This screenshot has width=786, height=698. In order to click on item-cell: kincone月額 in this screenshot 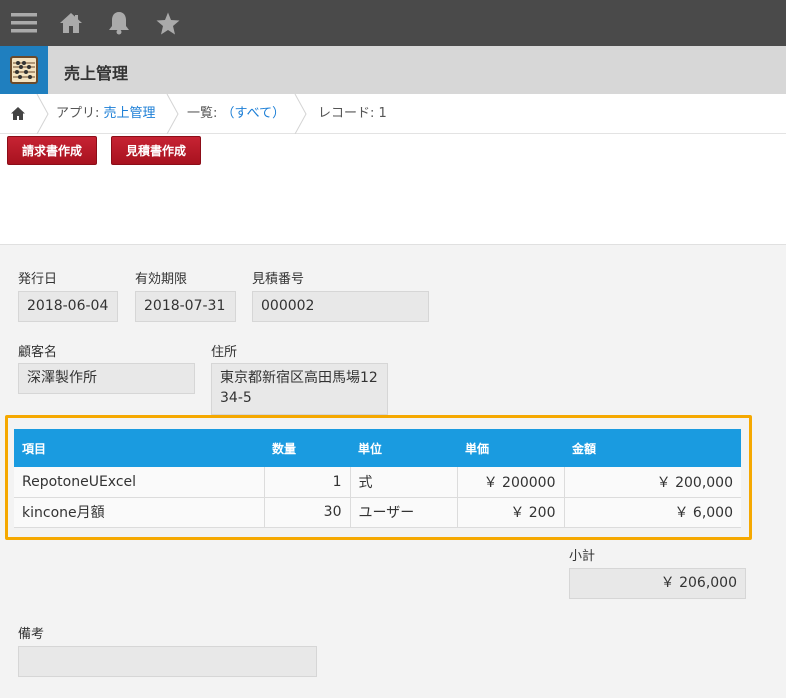, I will do `click(139, 512)`.